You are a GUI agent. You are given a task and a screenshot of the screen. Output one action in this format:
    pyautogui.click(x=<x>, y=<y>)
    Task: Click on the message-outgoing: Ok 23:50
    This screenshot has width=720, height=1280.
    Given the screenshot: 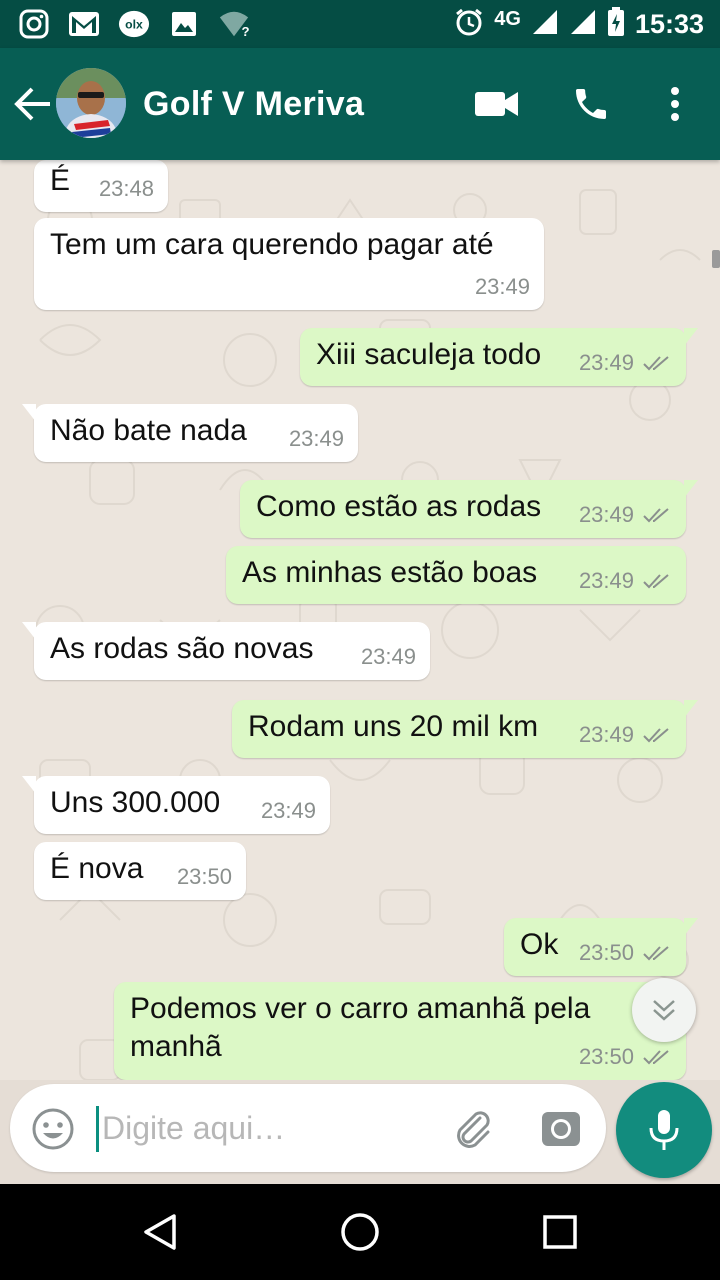 What is the action you would take?
    pyautogui.click(x=601, y=947)
    